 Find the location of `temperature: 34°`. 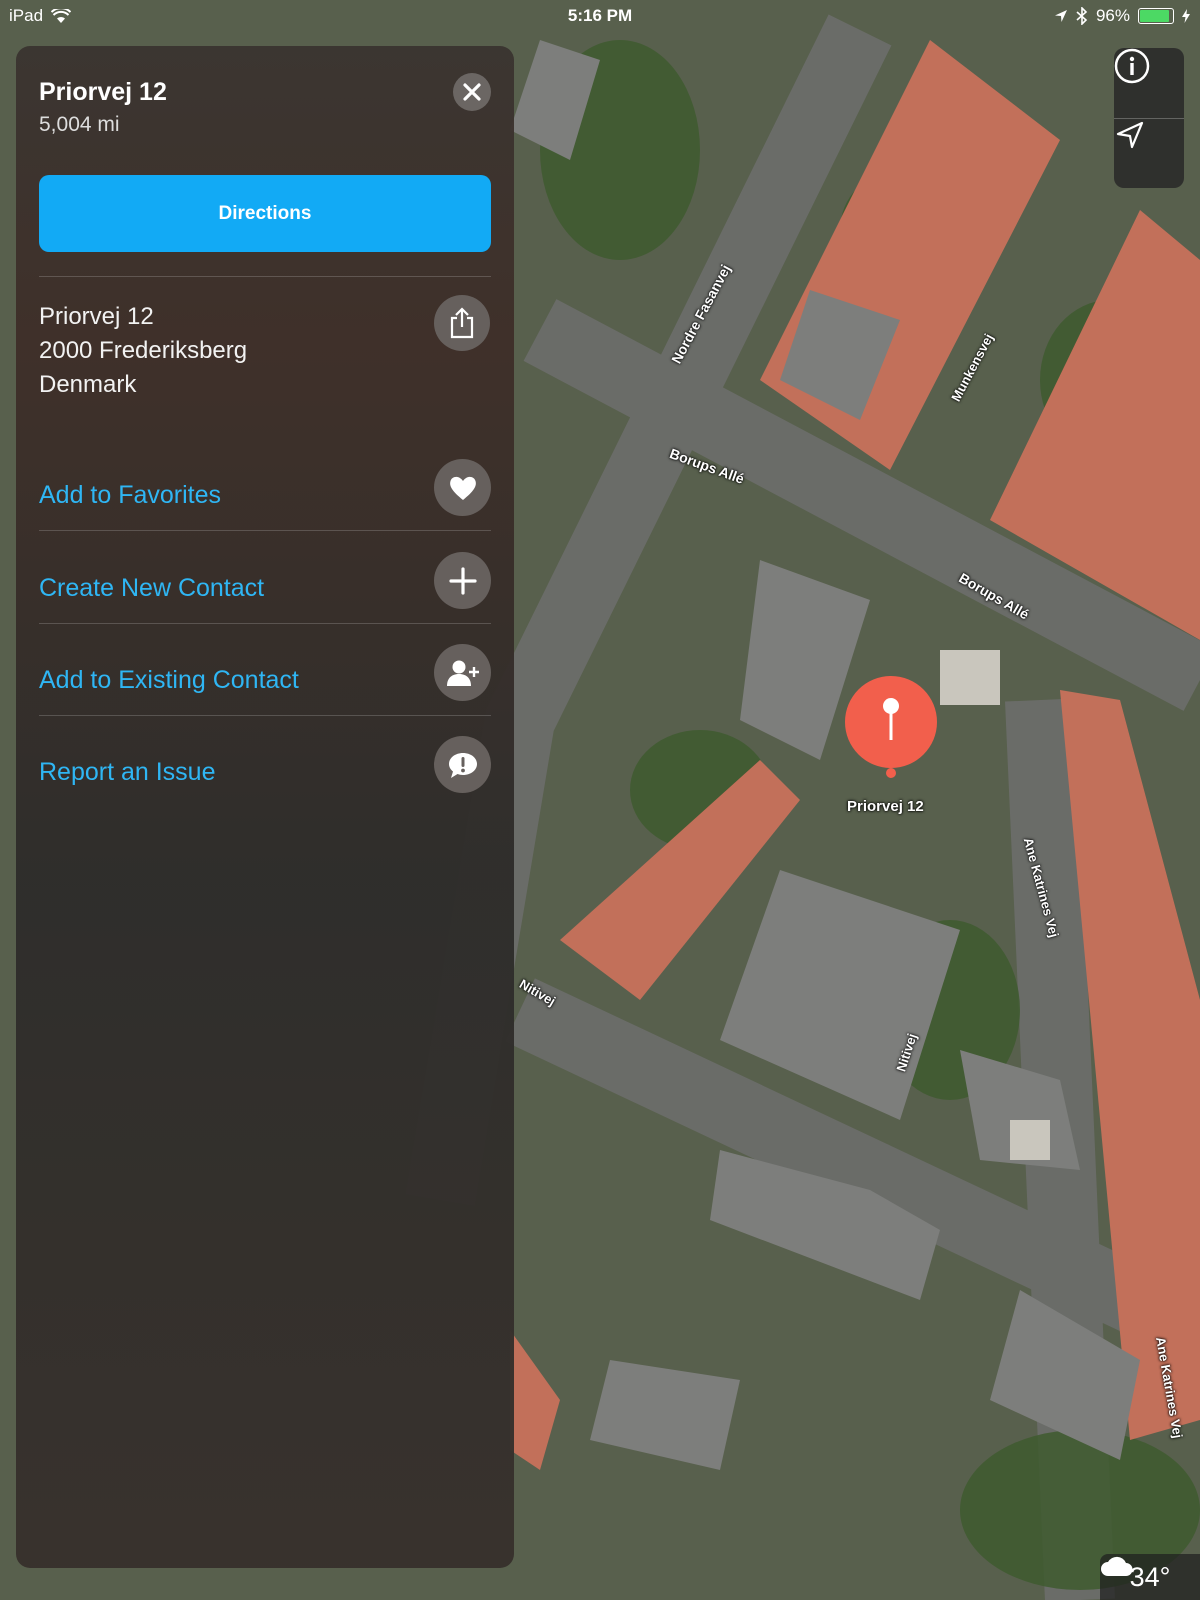

temperature: 34° is located at coordinates (1150, 1576).